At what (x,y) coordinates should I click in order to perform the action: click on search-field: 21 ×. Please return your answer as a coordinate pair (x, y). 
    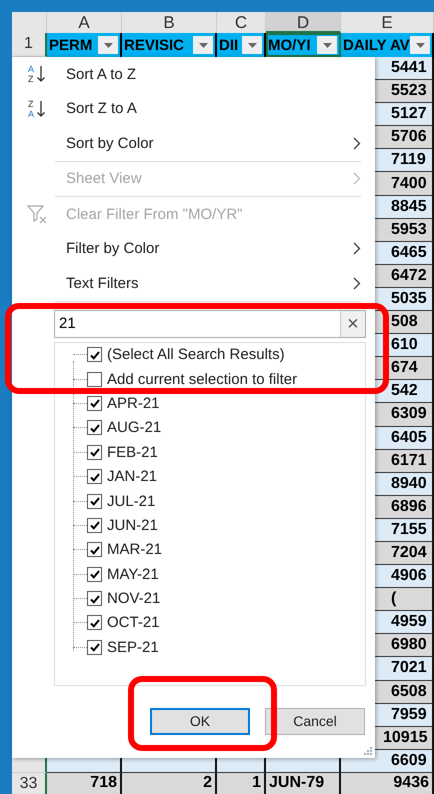
    Looking at the image, I should click on (210, 324).